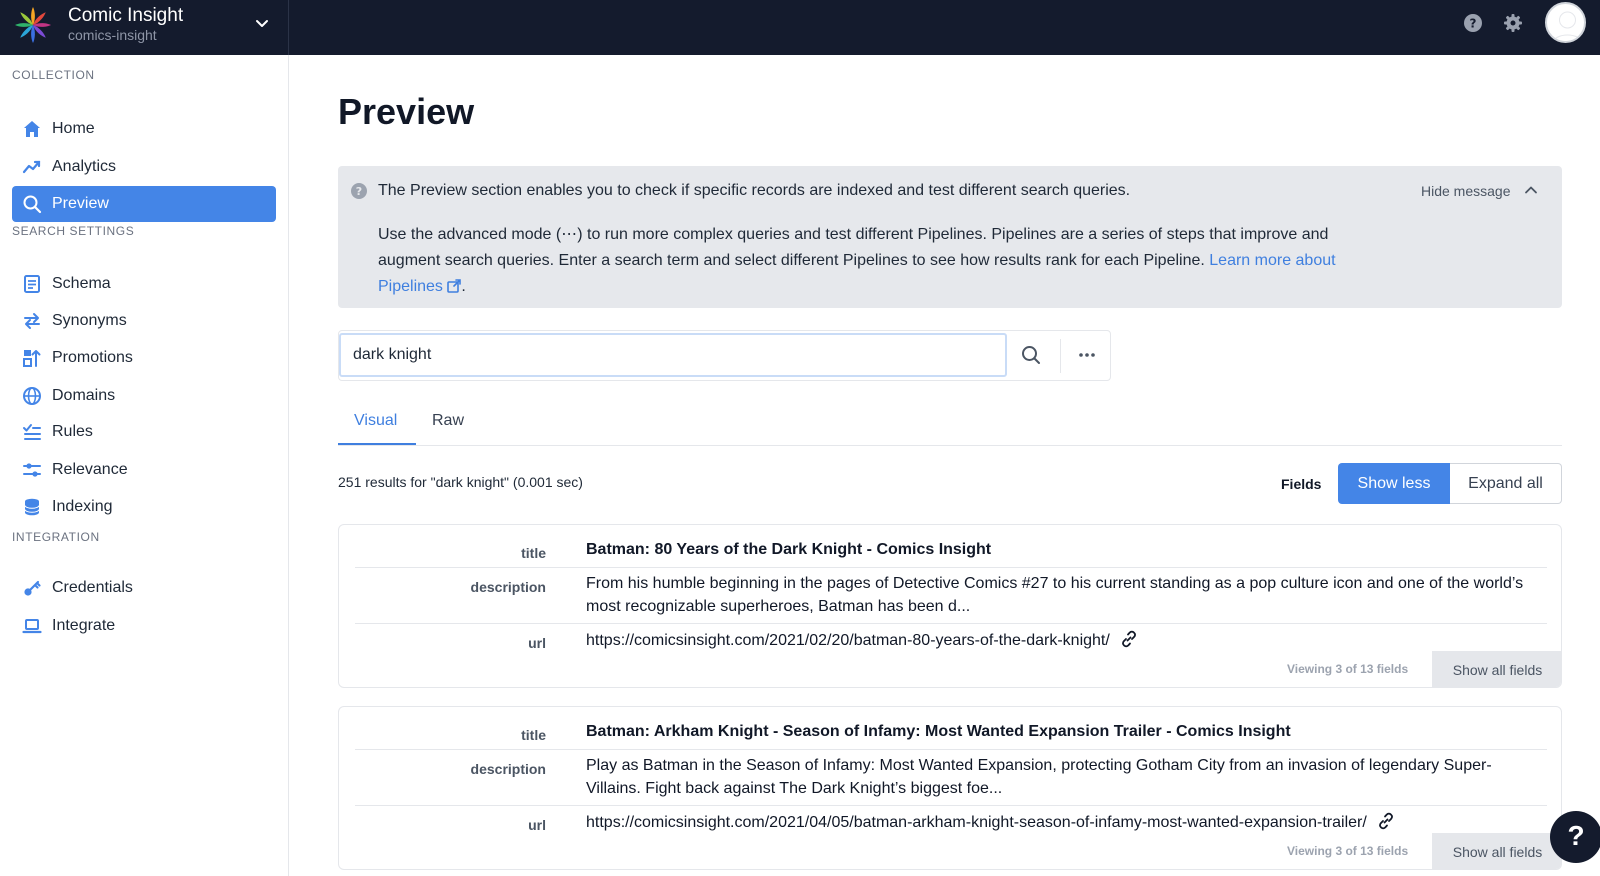  I want to click on more-options-icon, so click(1087, 355).